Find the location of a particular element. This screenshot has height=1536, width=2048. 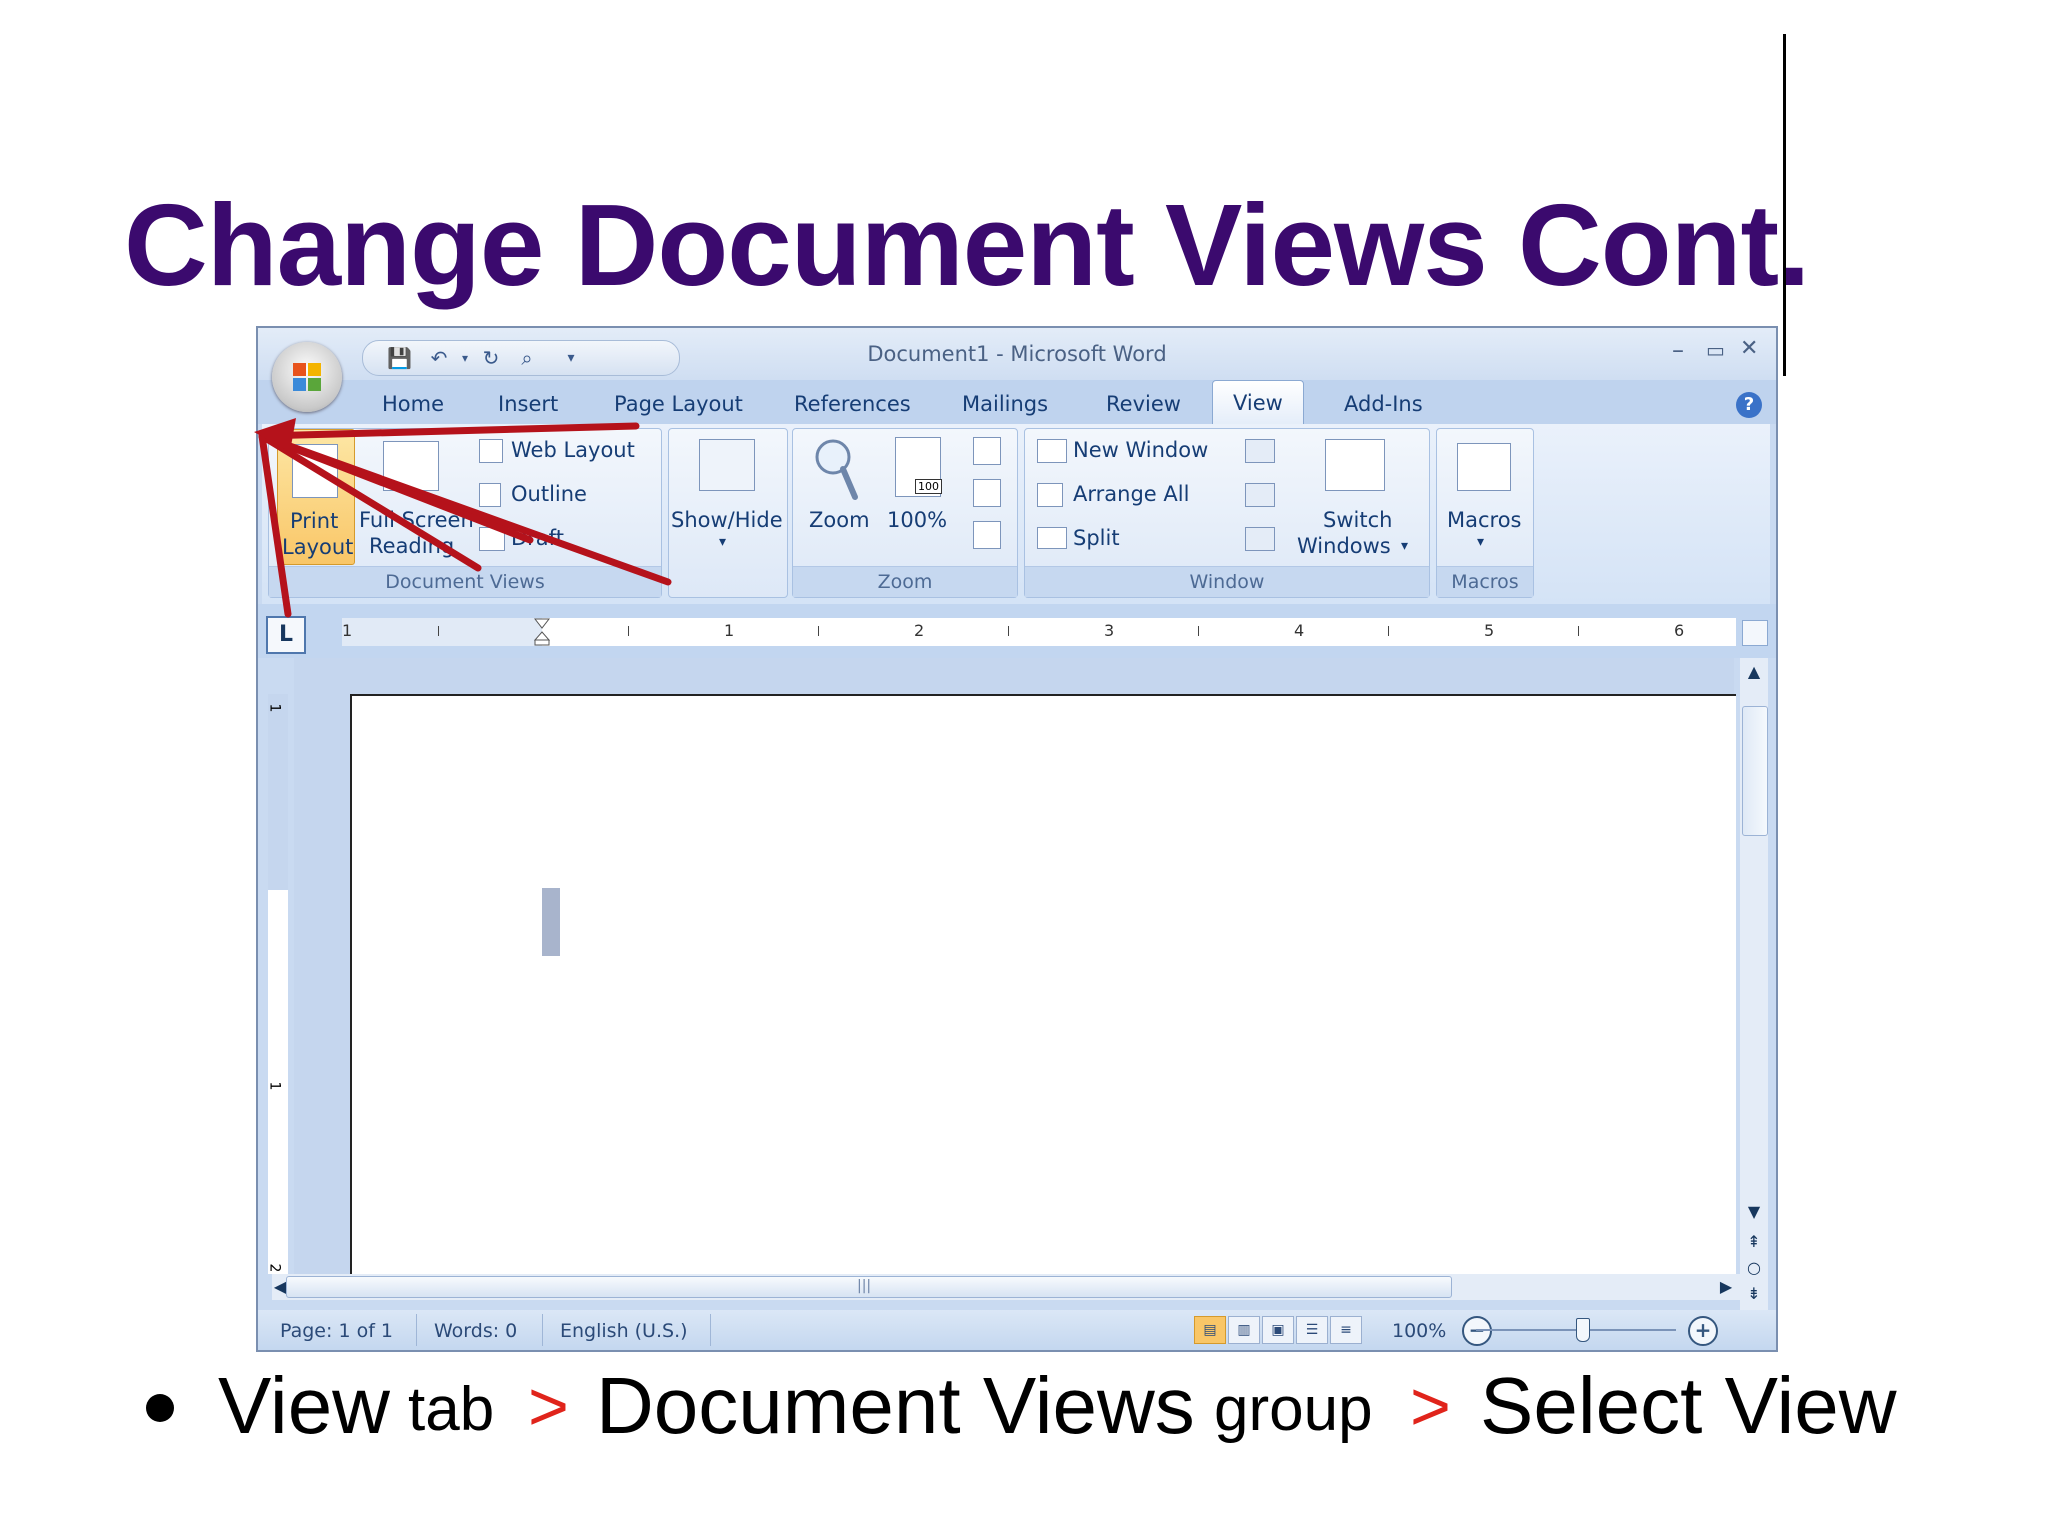

language-indicator: English (U.S.) is located at coordinates (624, 1331).